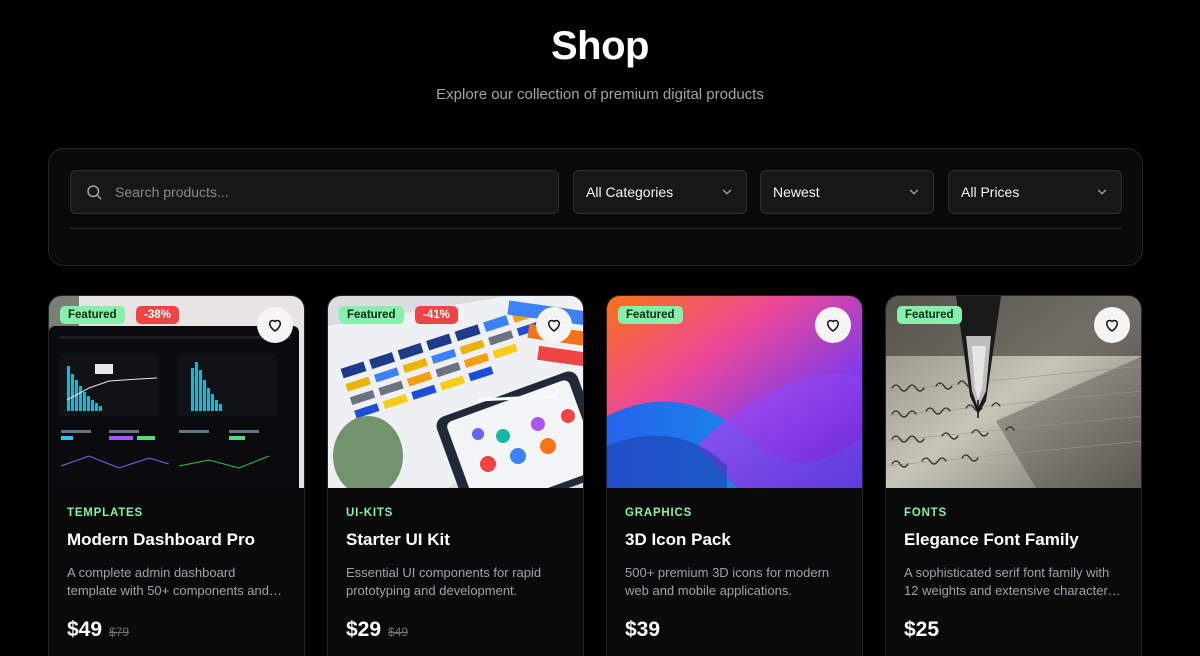 The image size is (1200, 656). What do you see at coordinates (796, 192) in the screenshot?
I see `sort-select-value: Newest` at bounding box center [796, 192].